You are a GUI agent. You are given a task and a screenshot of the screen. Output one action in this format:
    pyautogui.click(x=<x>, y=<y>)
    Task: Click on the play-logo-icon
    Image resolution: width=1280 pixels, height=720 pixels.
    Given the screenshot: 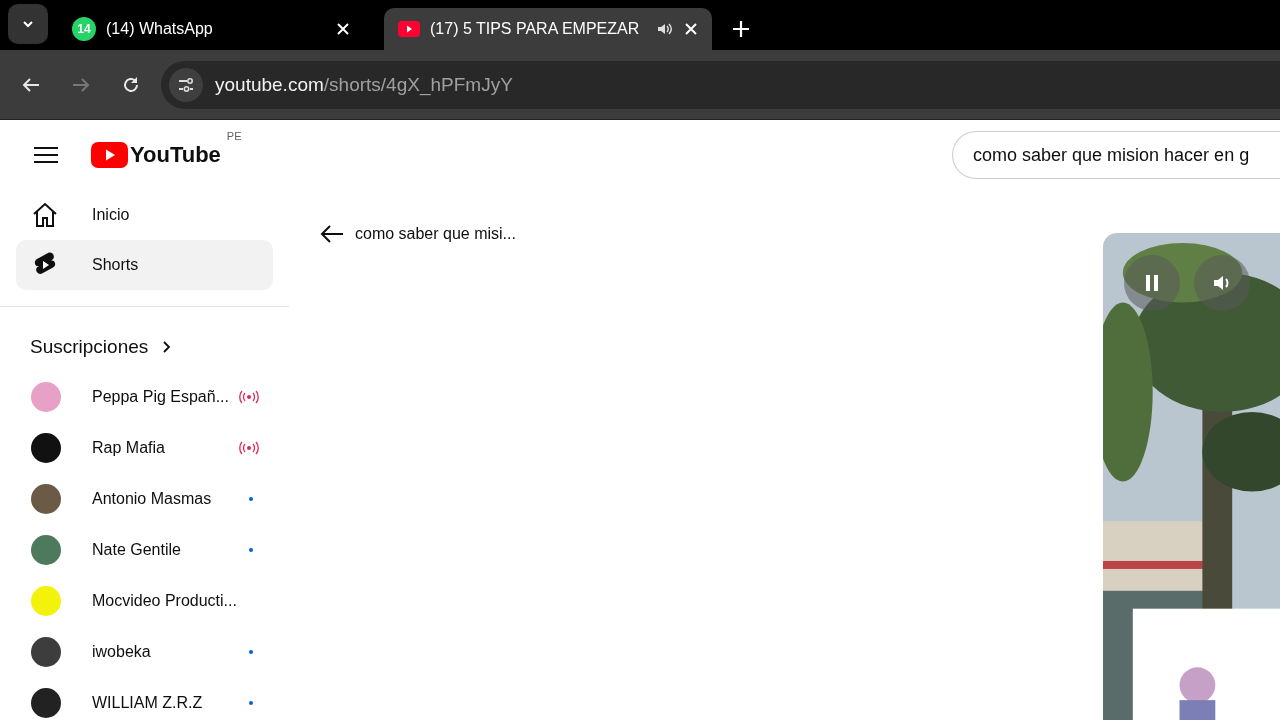 What is the action you would take?
    pyautogui.click(x=409, y=29)
    